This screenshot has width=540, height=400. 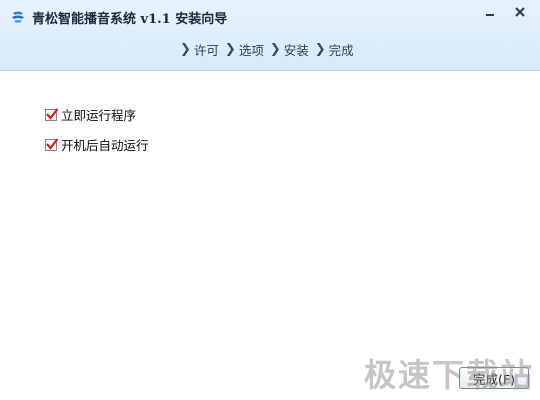 I want to click on step-label: 许可, so click(x=206, y=50).